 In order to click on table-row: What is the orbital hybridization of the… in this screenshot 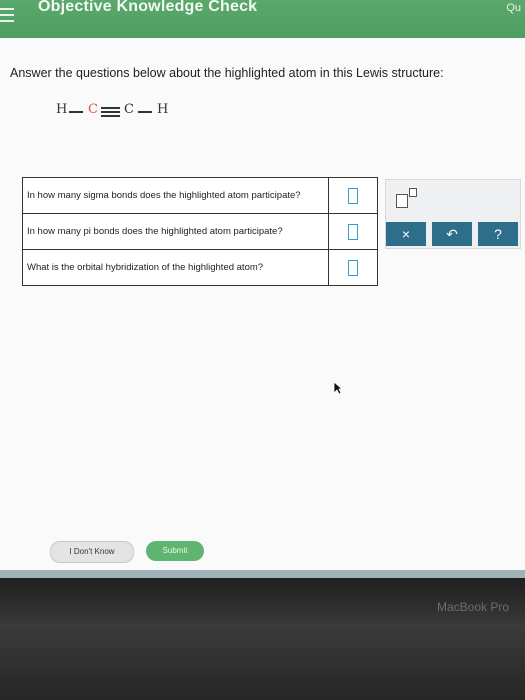, I will do `click(200, 267)`.